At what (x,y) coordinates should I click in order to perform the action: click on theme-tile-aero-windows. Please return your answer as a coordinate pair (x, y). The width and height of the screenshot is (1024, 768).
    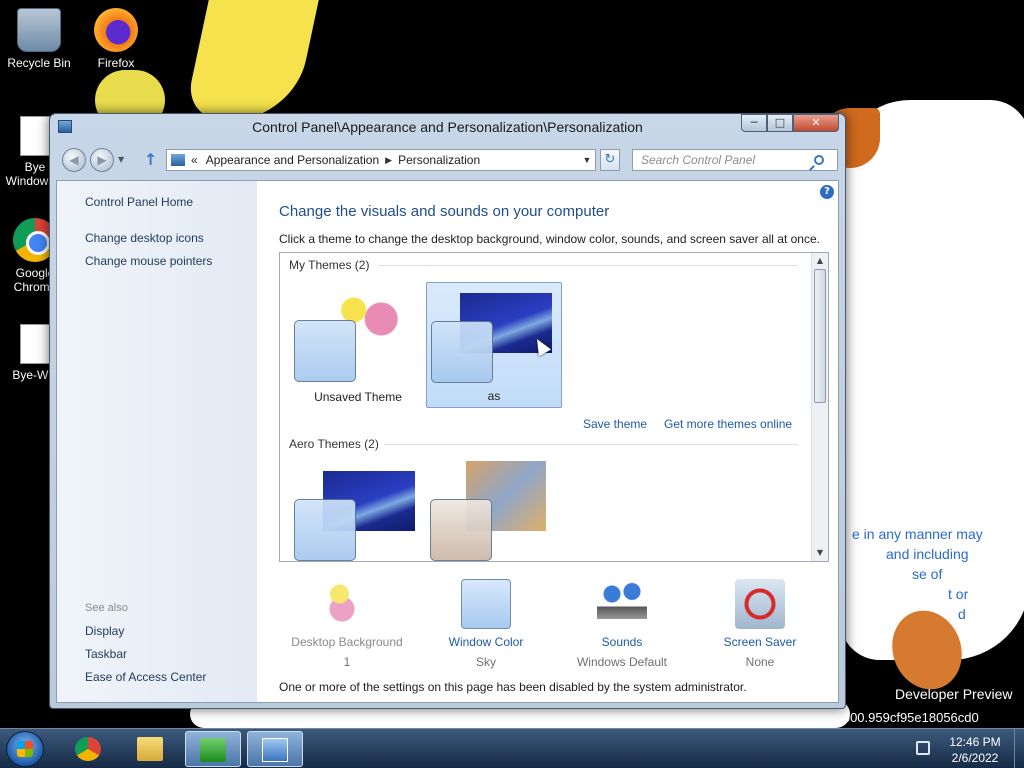
    Looking at the image, I should click on (358, 511).